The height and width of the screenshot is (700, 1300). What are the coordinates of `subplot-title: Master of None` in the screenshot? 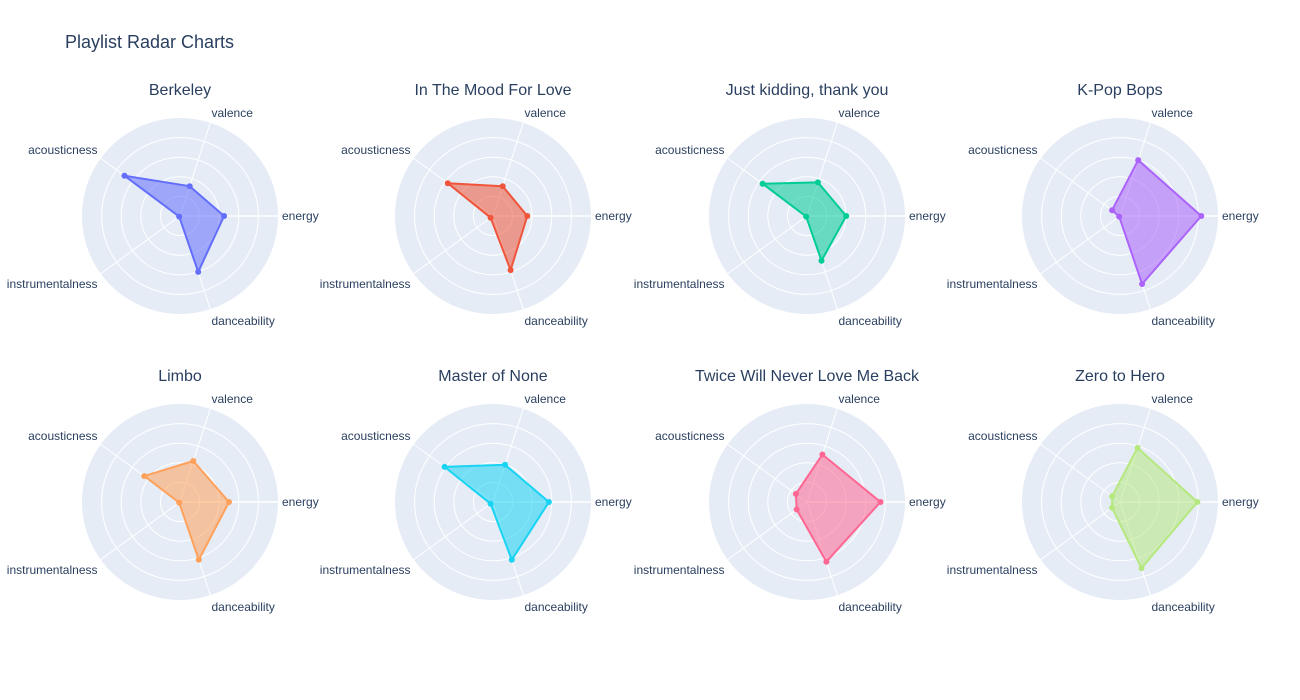 It's located at (492, 376).